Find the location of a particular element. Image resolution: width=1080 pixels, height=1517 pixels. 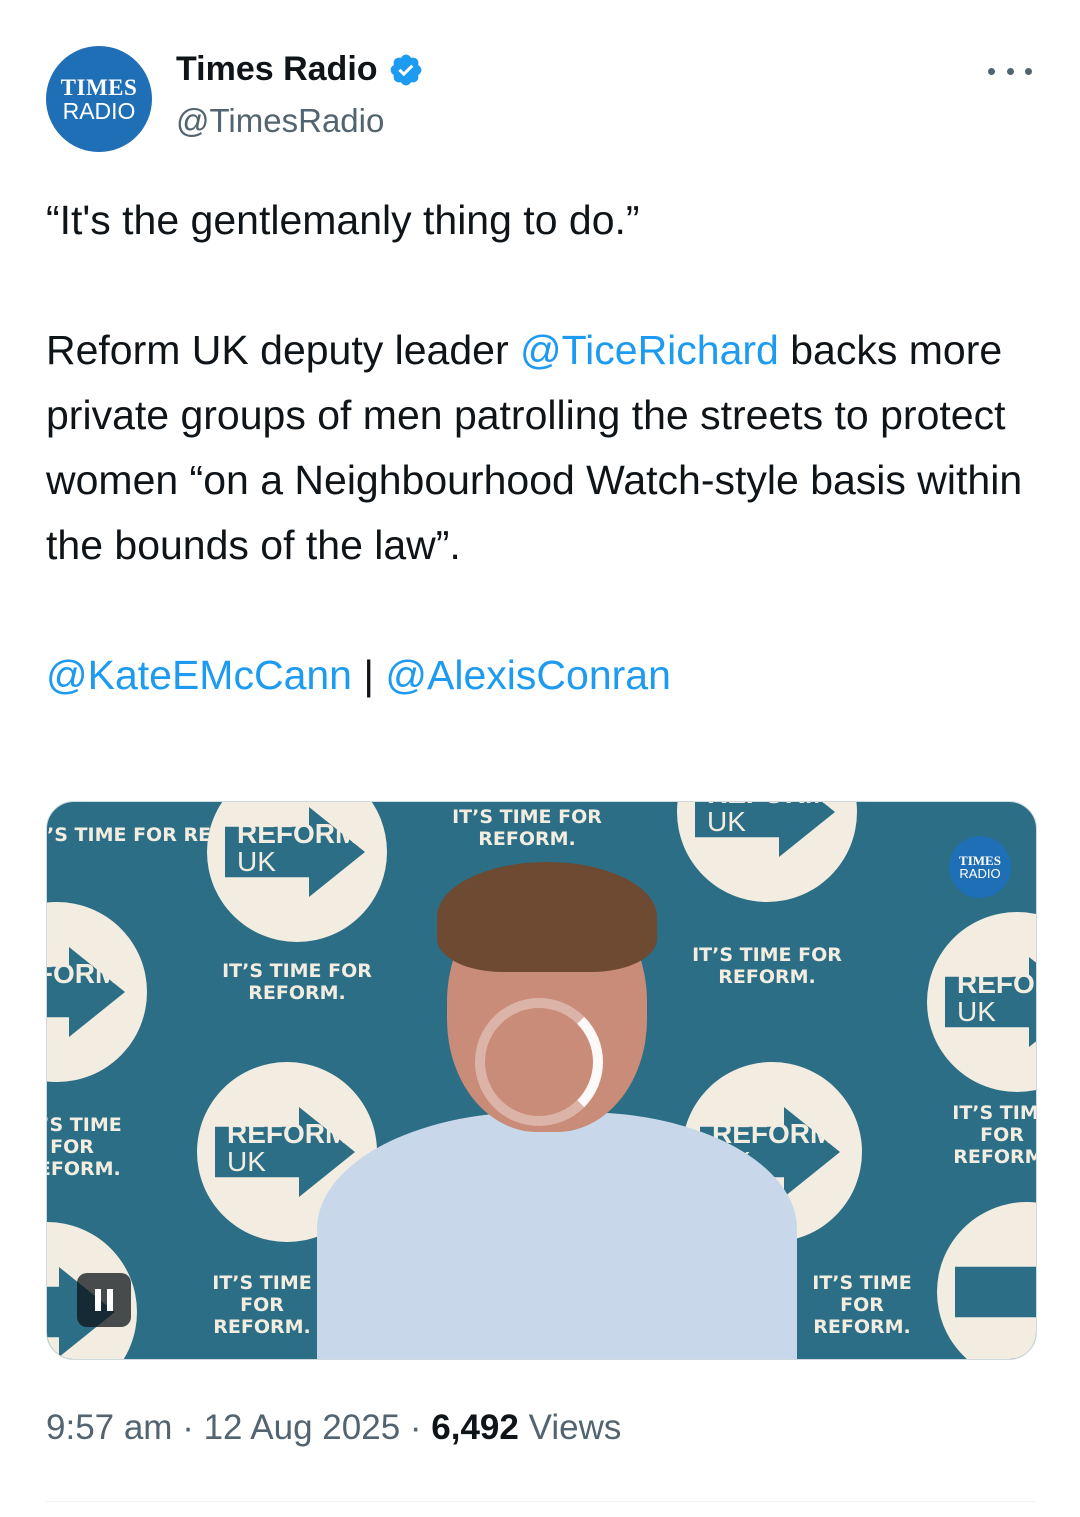

speaker-hair is located at coordinates (547, 917).